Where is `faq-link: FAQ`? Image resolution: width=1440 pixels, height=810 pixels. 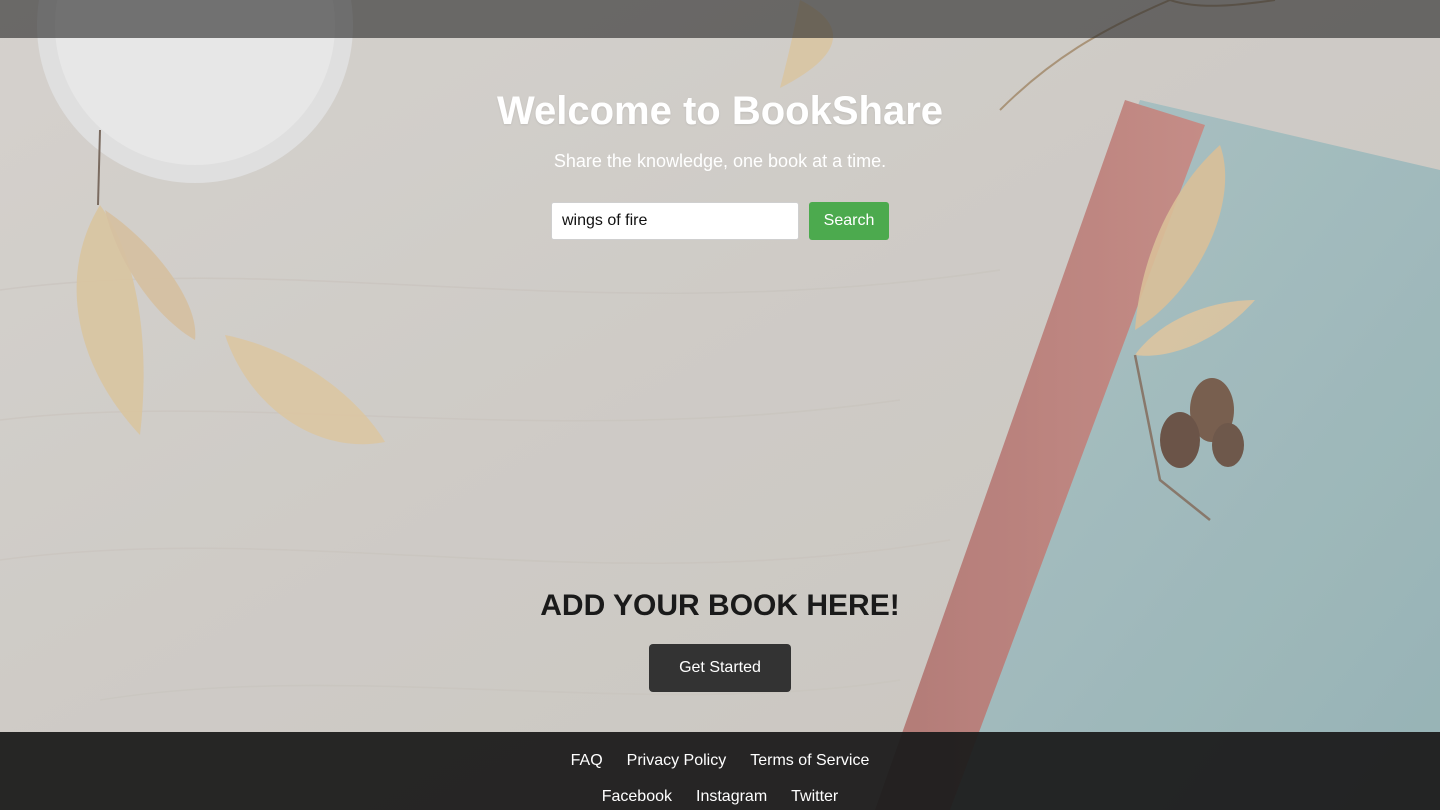 faq-link: FAQ is located at coordinates (587, 761).